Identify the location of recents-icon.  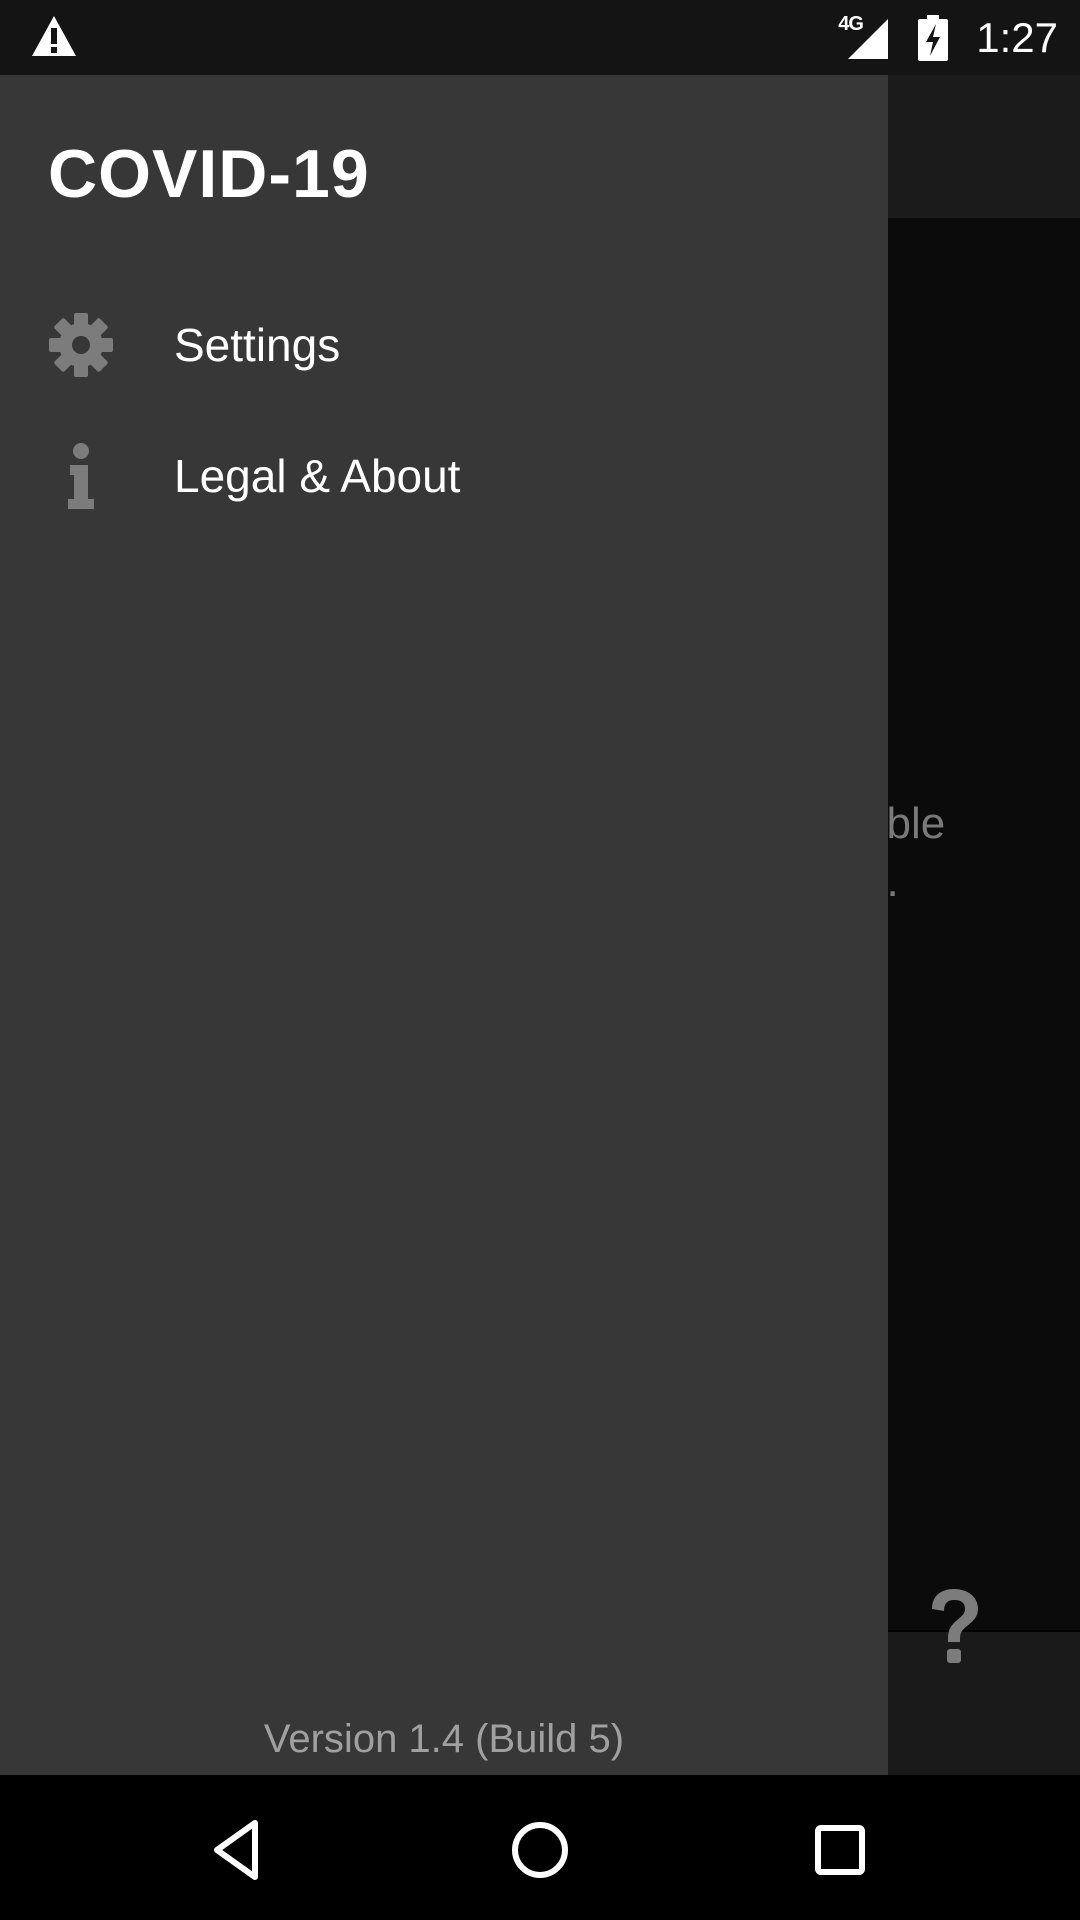
(840, 1850).